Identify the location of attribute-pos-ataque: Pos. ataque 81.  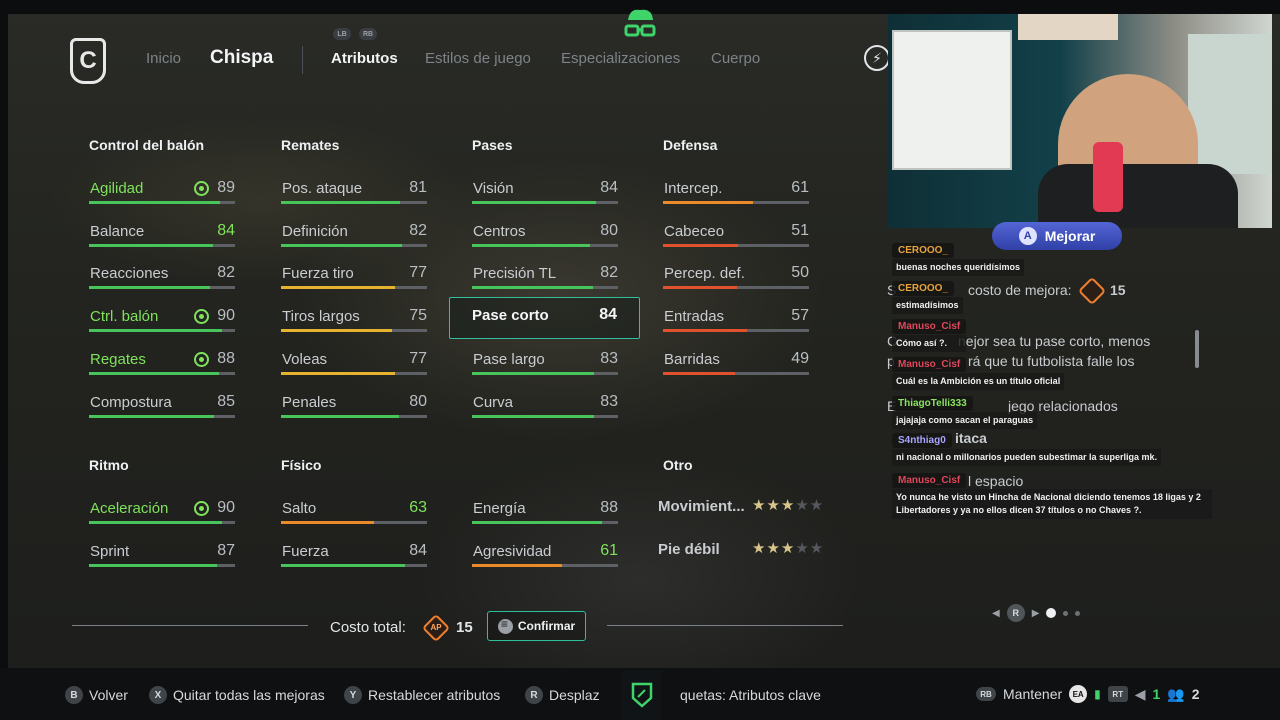
(355, 196).